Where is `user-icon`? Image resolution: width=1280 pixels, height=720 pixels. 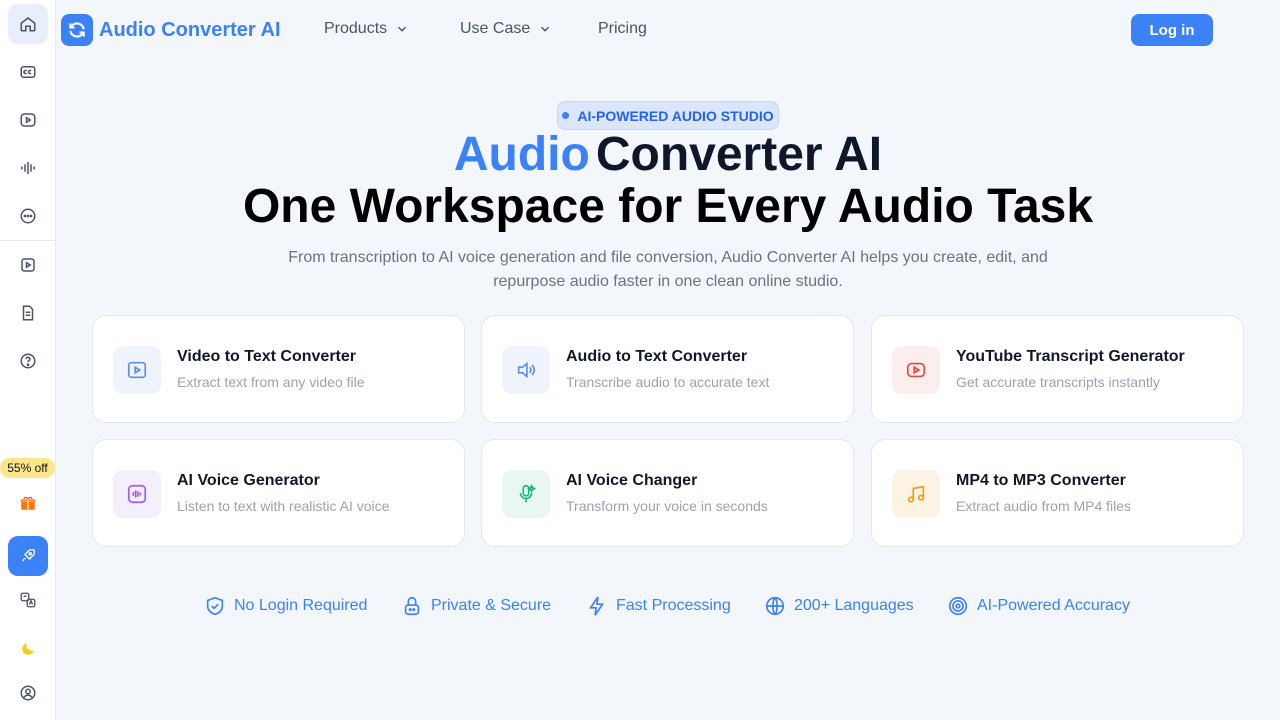
user-icon is located at coordinates (28, 693).